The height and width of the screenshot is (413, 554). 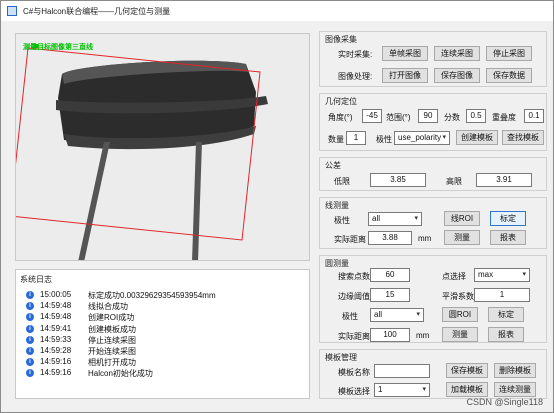 What do you see at coordinates (462, 218) in the screenshot?
I see `line-roi-button: 线ROI` at bounding box center [462, 218].